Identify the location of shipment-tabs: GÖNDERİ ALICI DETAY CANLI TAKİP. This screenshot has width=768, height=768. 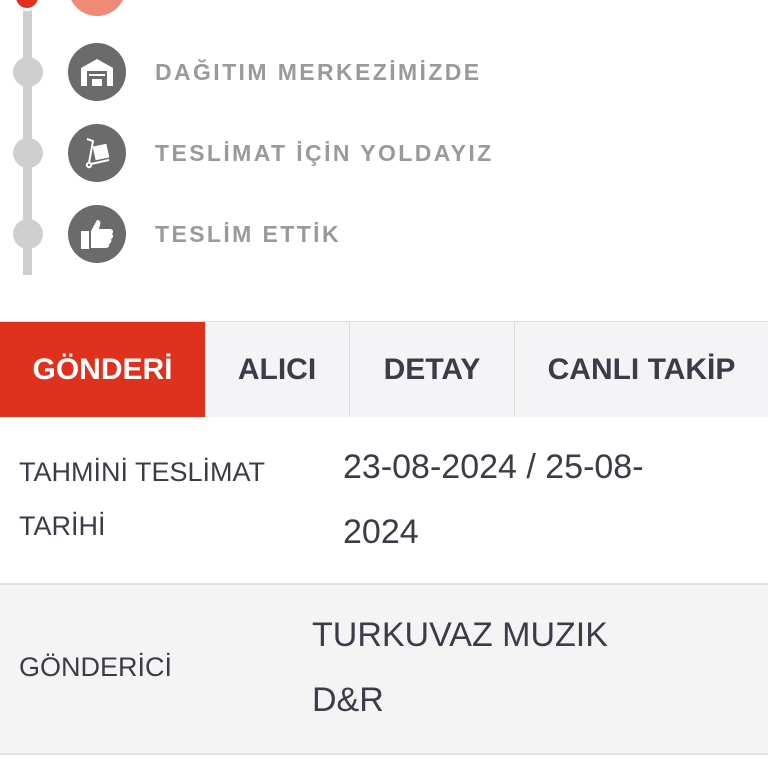
(384, 377).